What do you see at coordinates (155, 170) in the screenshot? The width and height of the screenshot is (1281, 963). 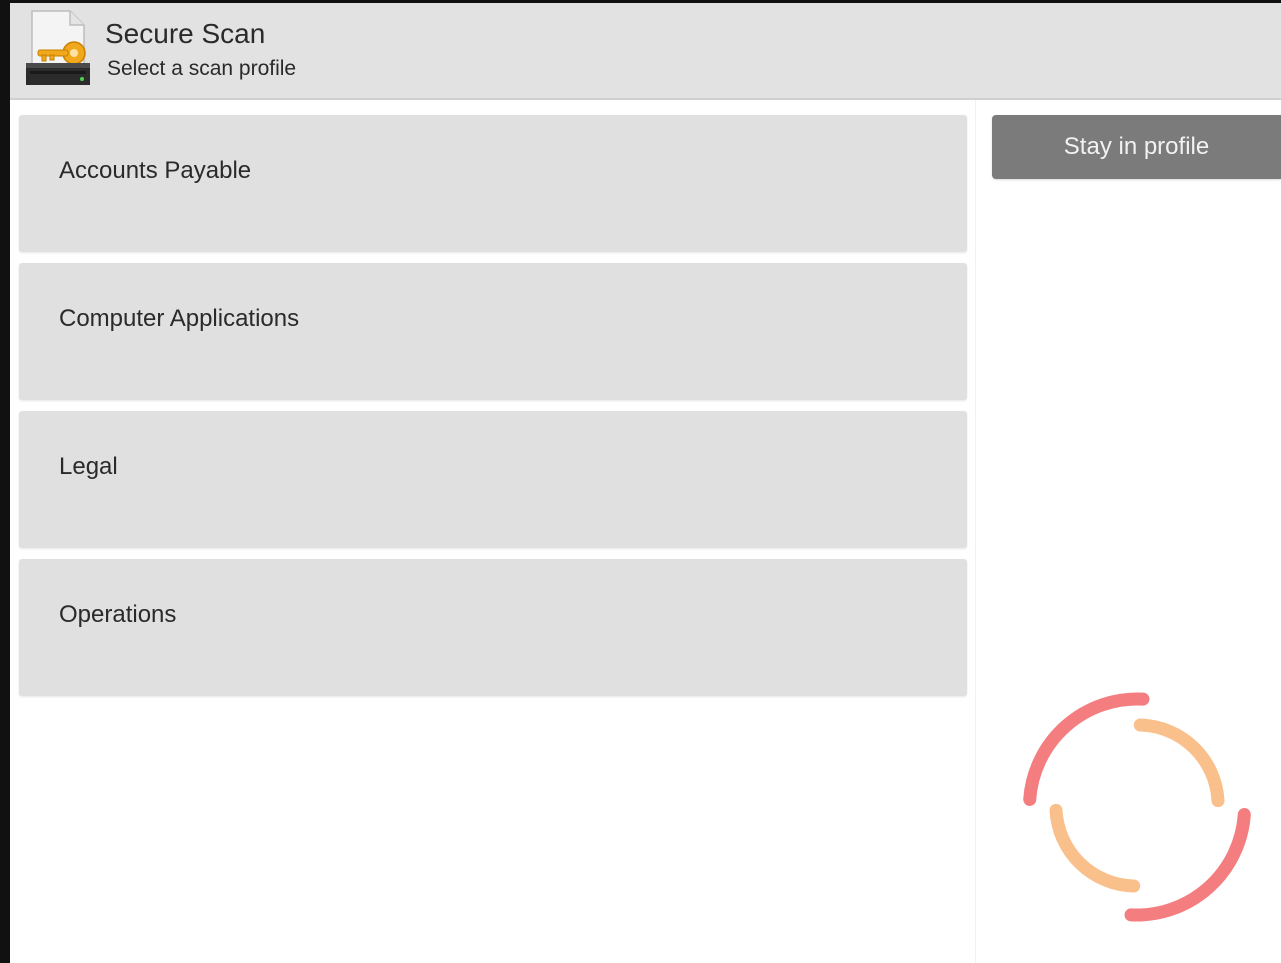 I see `profile-label: Accounts Payable` at bounding box center [155, 170].